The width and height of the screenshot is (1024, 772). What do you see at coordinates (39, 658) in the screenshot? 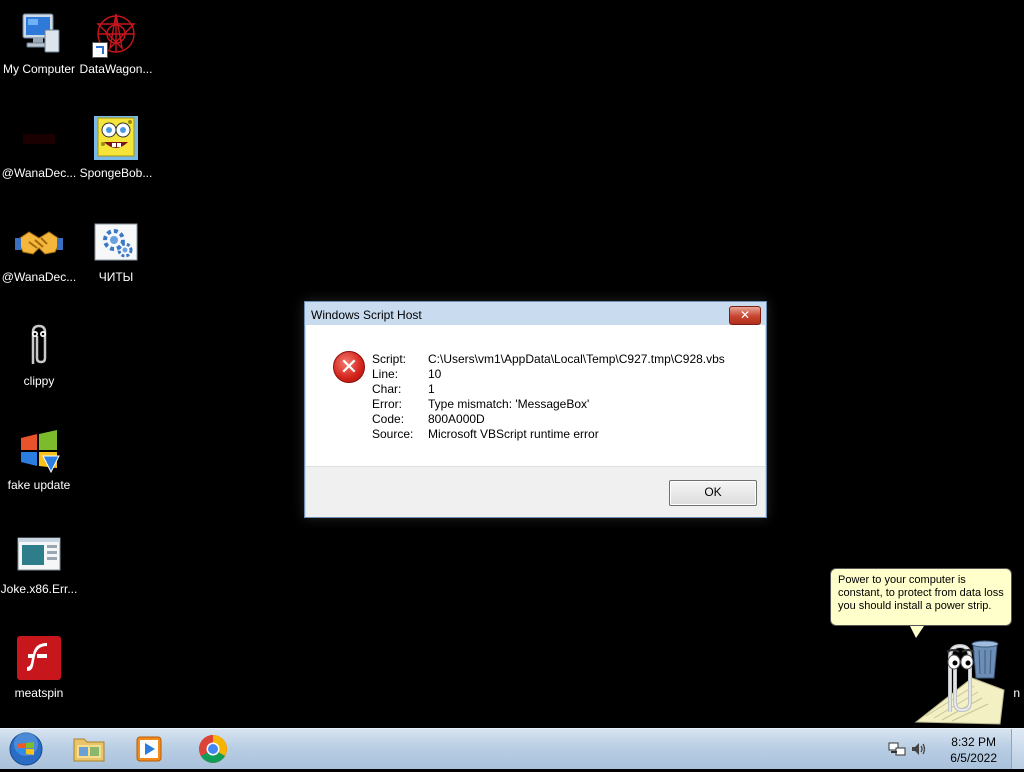
I see `flash-icon` at bounding box center [39, 658].